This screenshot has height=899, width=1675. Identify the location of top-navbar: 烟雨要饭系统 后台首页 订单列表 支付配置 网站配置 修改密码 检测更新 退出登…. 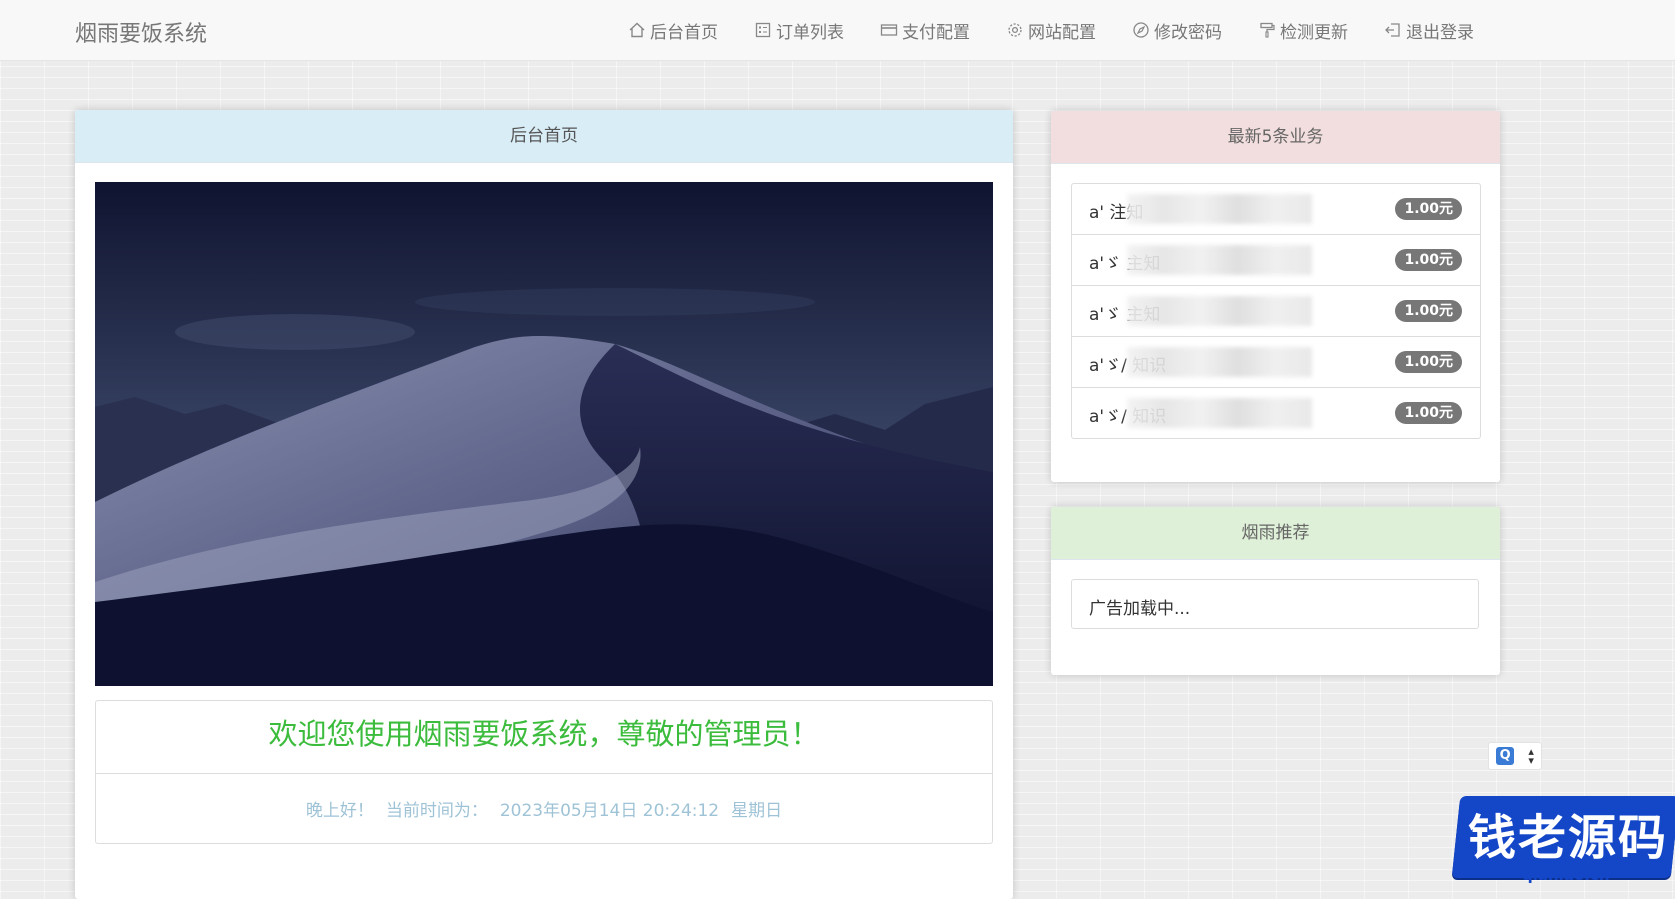
(837, 30).